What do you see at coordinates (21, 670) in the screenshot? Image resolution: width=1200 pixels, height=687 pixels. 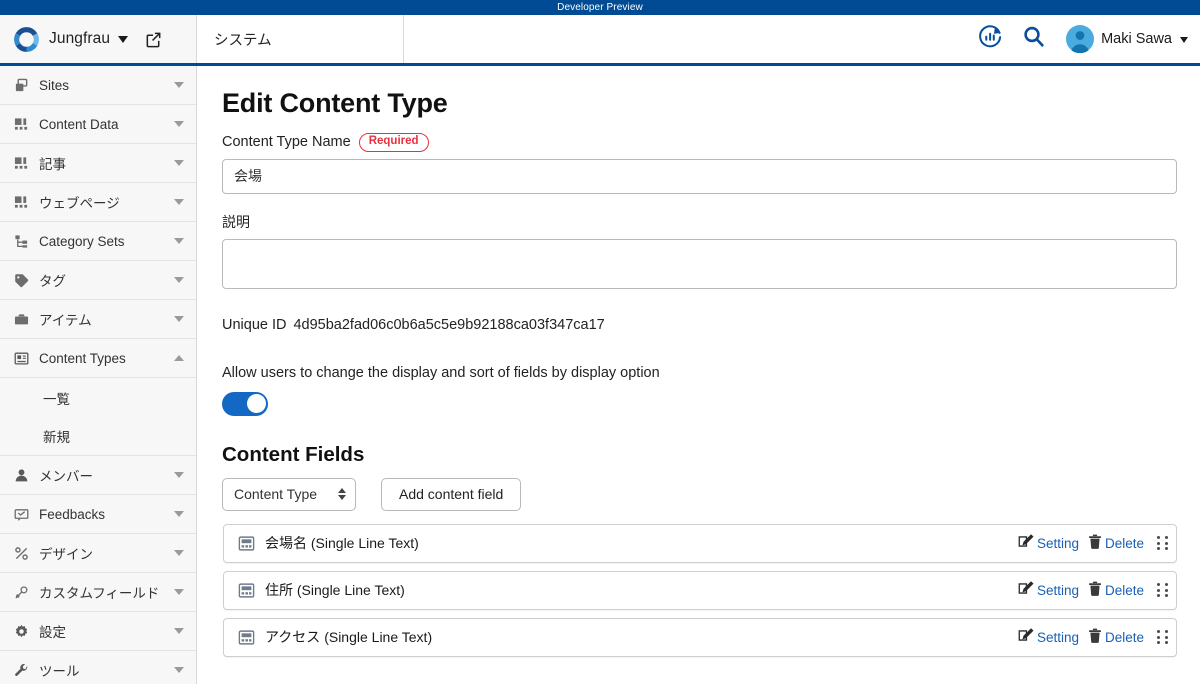 I see `wrench-icon` at bounding box center [21, 670].